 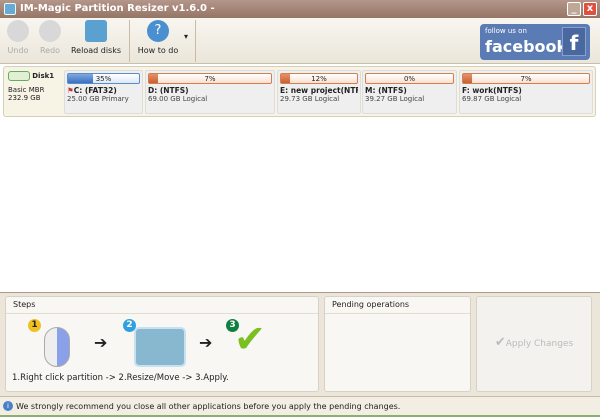 I want to click on disk-icon, so click(x=19, y=76).